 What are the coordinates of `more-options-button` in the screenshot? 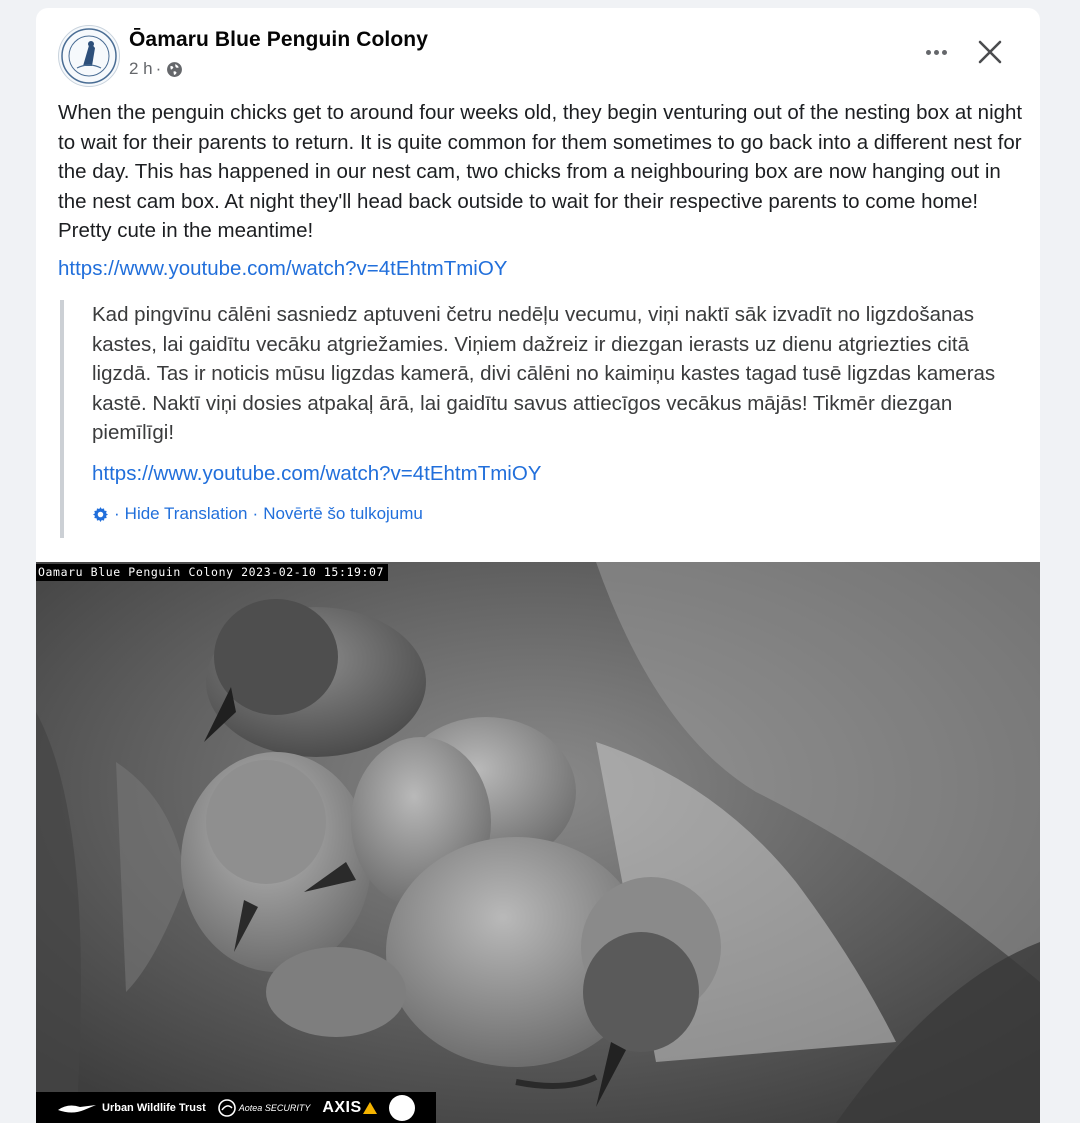 It's located at (936, 52).